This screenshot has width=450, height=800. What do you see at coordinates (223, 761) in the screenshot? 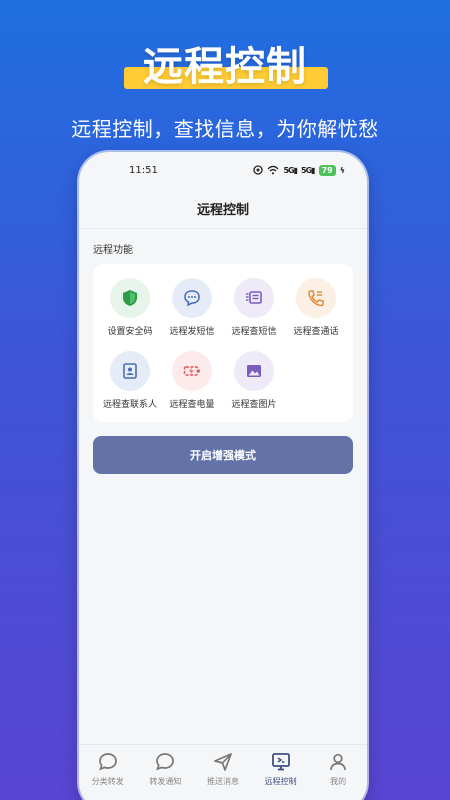
I see `send-icon` at bounding box center [223, 761].